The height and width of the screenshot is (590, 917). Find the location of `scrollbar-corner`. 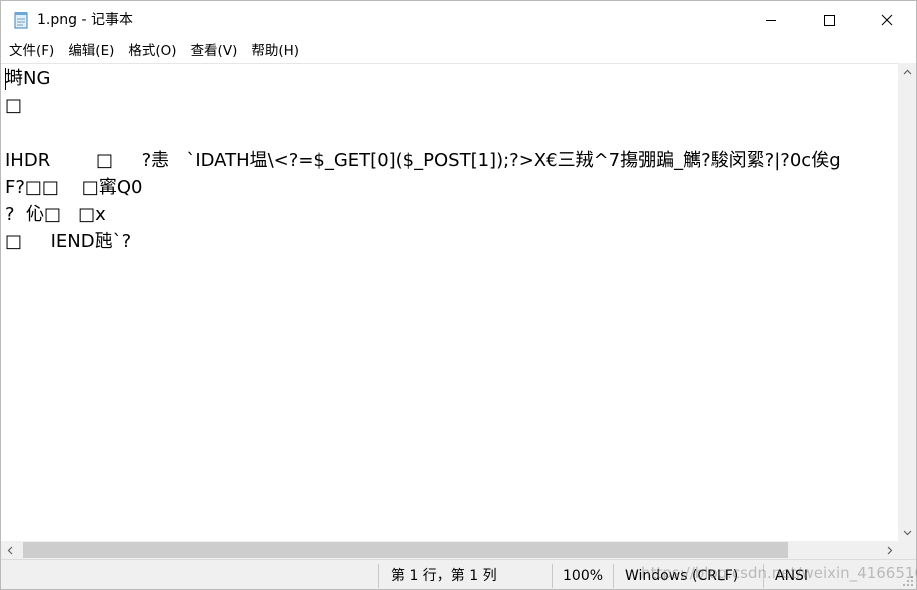

scrollbar-corner is located at coordinates (907, 550).